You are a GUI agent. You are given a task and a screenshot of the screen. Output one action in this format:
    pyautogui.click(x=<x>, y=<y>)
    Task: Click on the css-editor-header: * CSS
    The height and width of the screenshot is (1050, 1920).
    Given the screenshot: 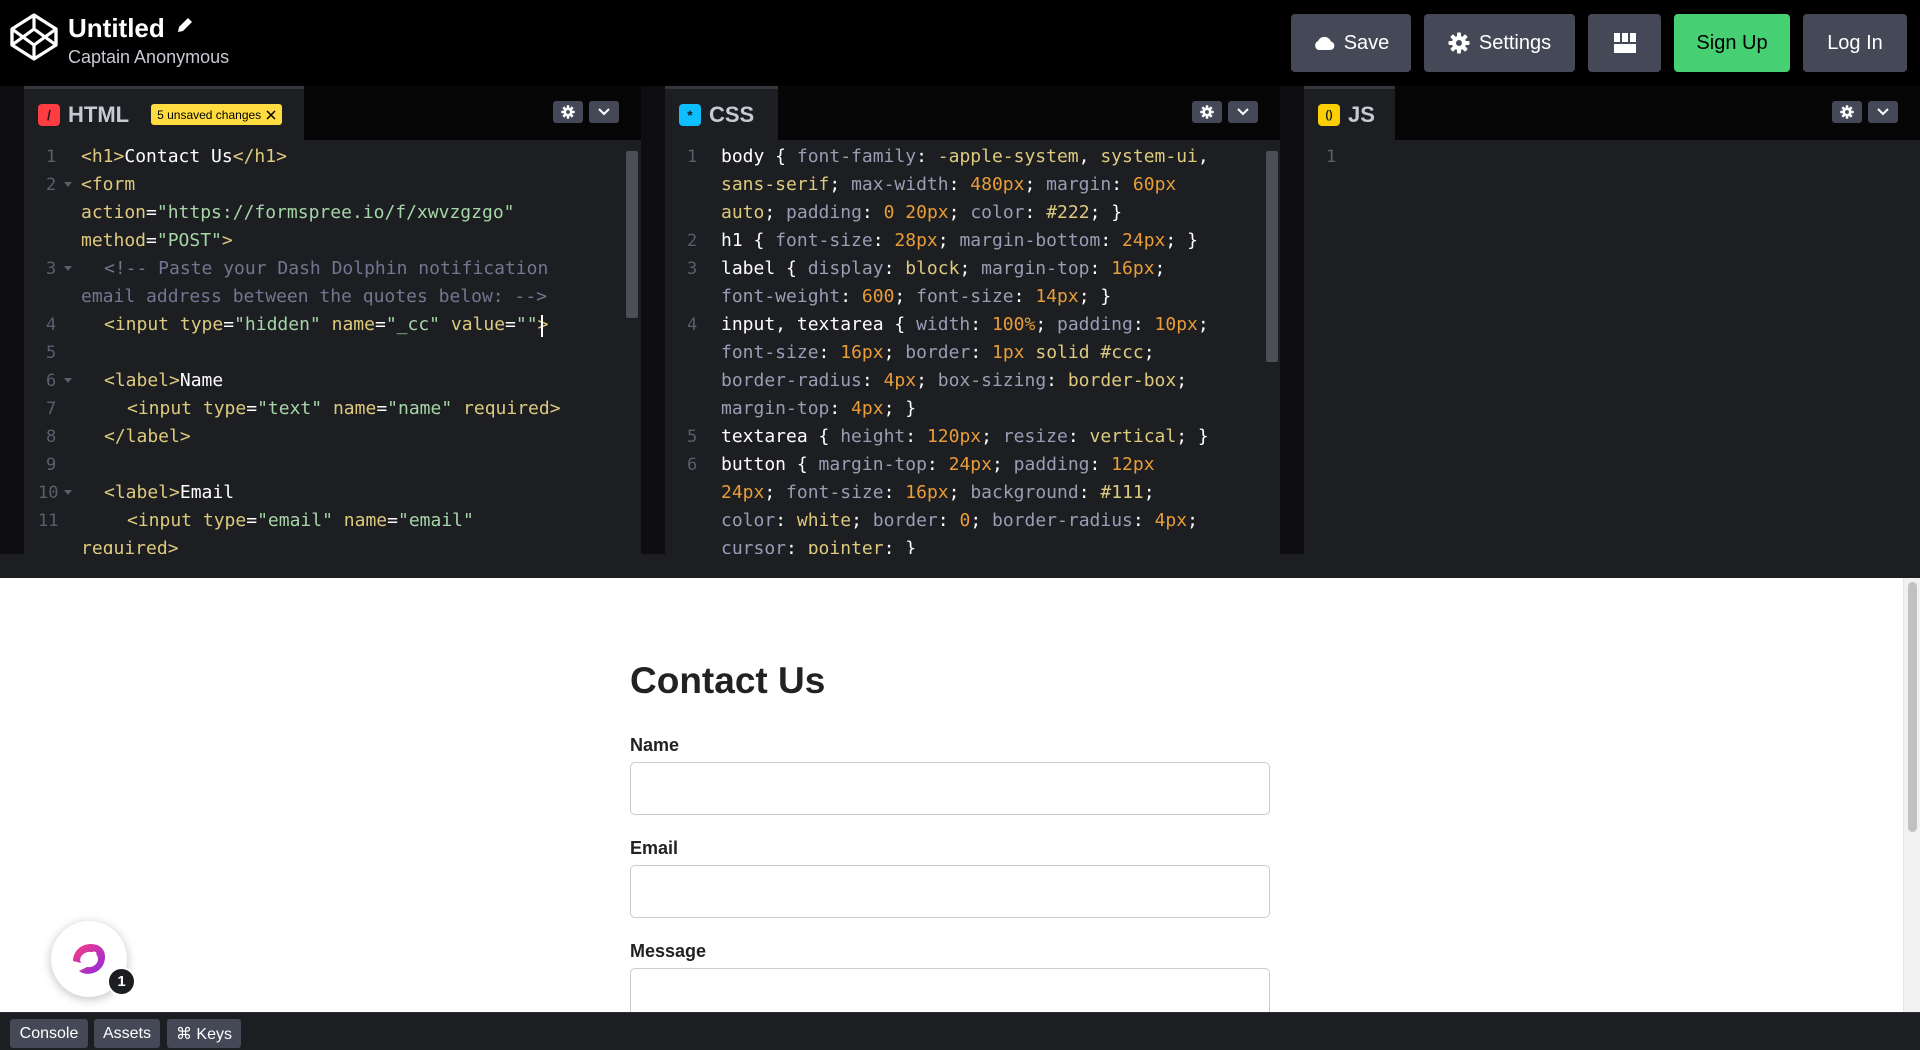 What is the action you would take?
    pyautogui.click(x=972, y=113)
    